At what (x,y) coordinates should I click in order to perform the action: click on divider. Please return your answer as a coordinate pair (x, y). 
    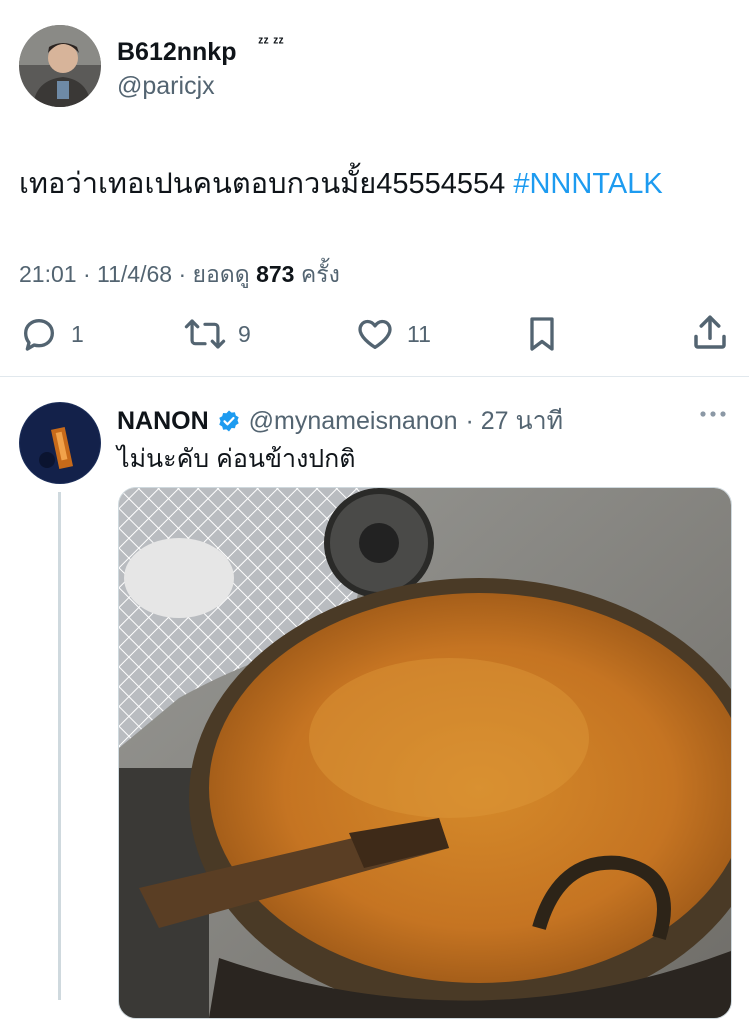
    Looking at the image, I should click on (374, 376).